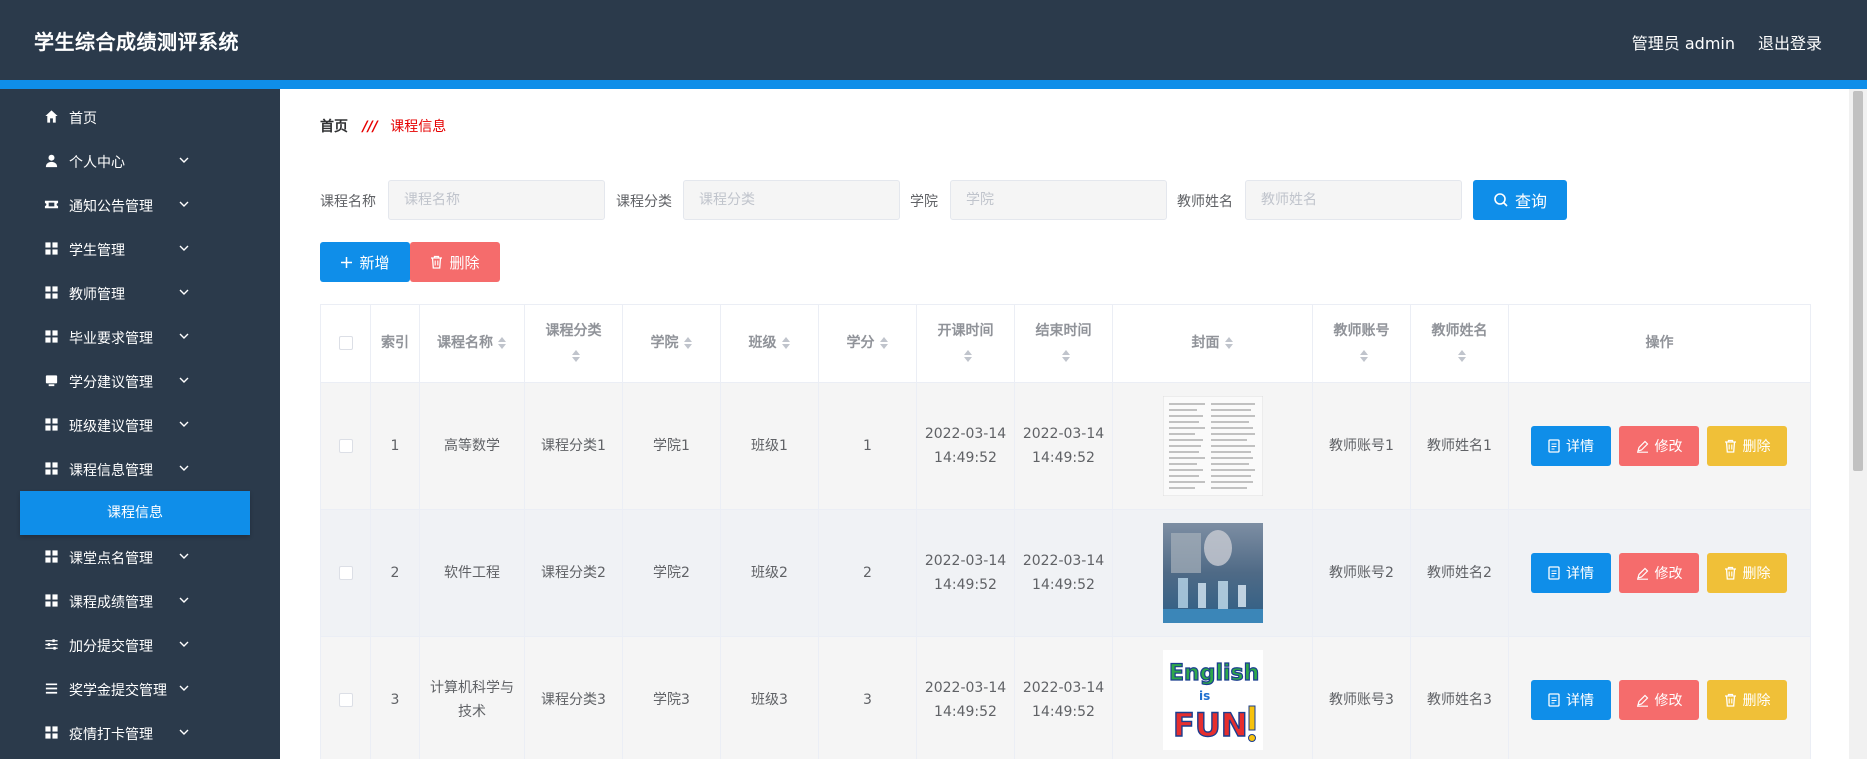  Describe the element at coordinates (1210, 725) in the screenshot. I see `svg-text: FUN` at that location.